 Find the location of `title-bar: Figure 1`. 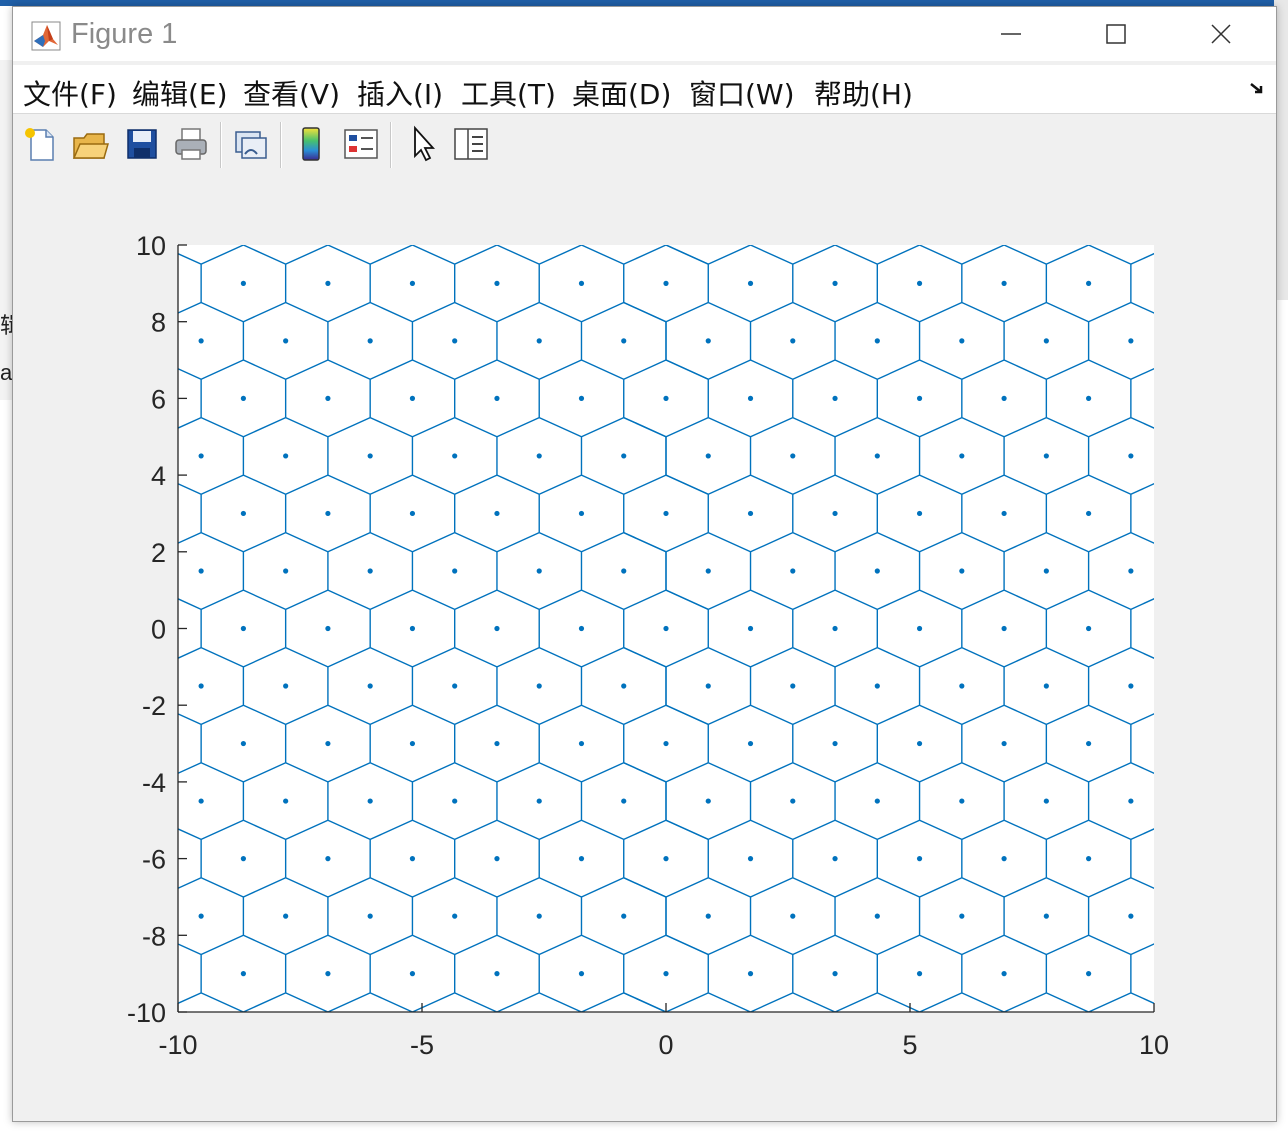

title-bar: Figure 1 is located at coordinates (644, 34).